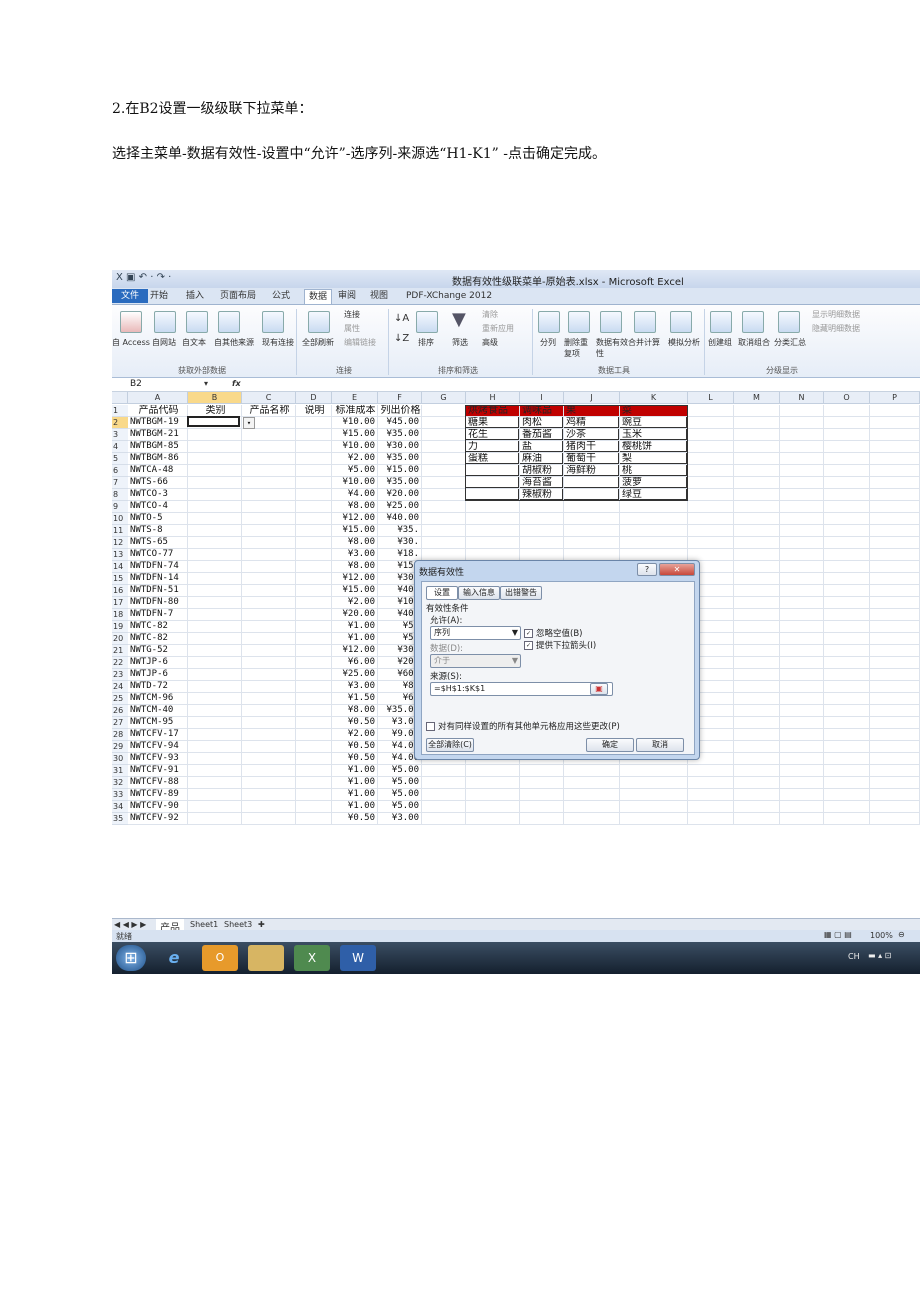 This screenshot has height=1302, width=920. Describe the element at coordinates (215, 398) in the screenshot. I see `column-header-B: B` at that location.